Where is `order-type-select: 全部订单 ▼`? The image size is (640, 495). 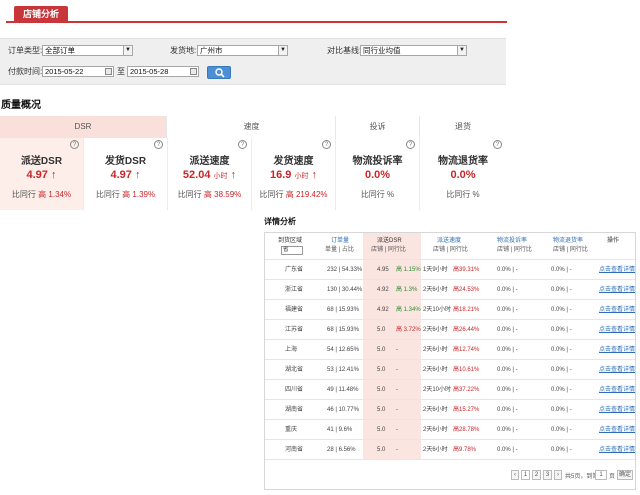
order-type-select: 全部订单 ▼ is located at coordinates (87, 50).